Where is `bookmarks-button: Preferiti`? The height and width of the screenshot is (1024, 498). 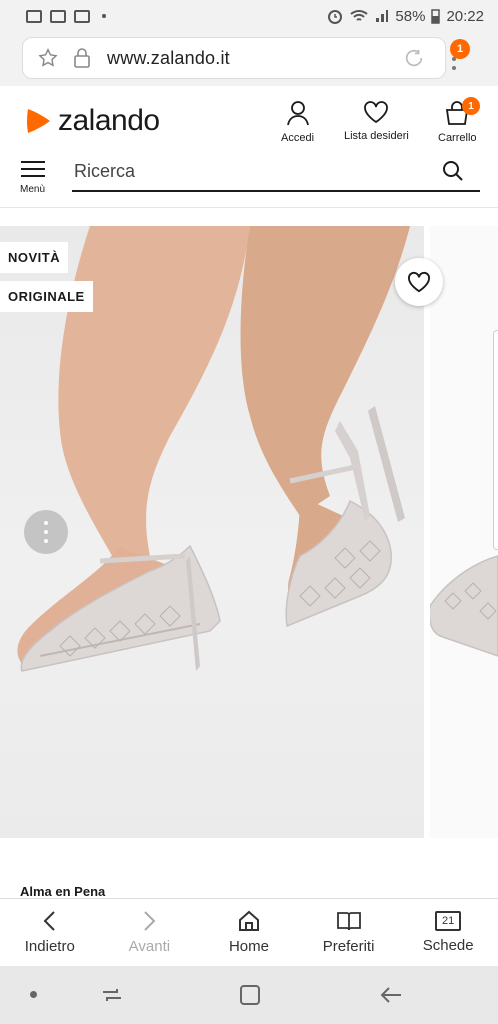
bookmarks-button: Preferiti is located at coordinates (349, 932).